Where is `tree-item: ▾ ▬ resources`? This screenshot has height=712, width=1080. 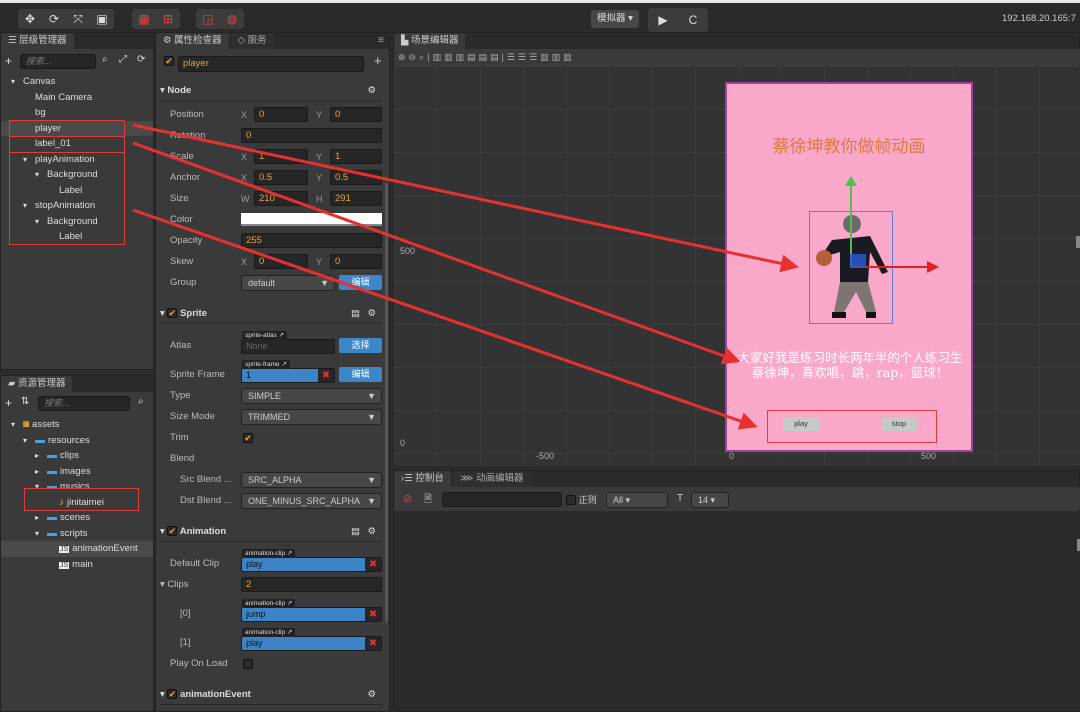 tree-item: ▾ ▬ resources is located at coordinates (77, 441).